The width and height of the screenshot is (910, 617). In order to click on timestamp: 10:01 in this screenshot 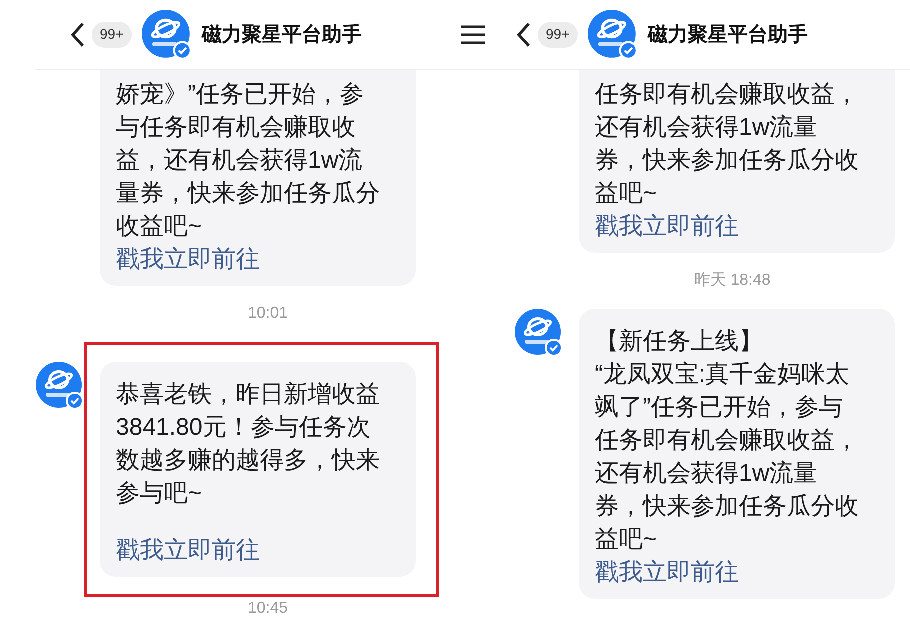, I will do `click(268, 314)`.